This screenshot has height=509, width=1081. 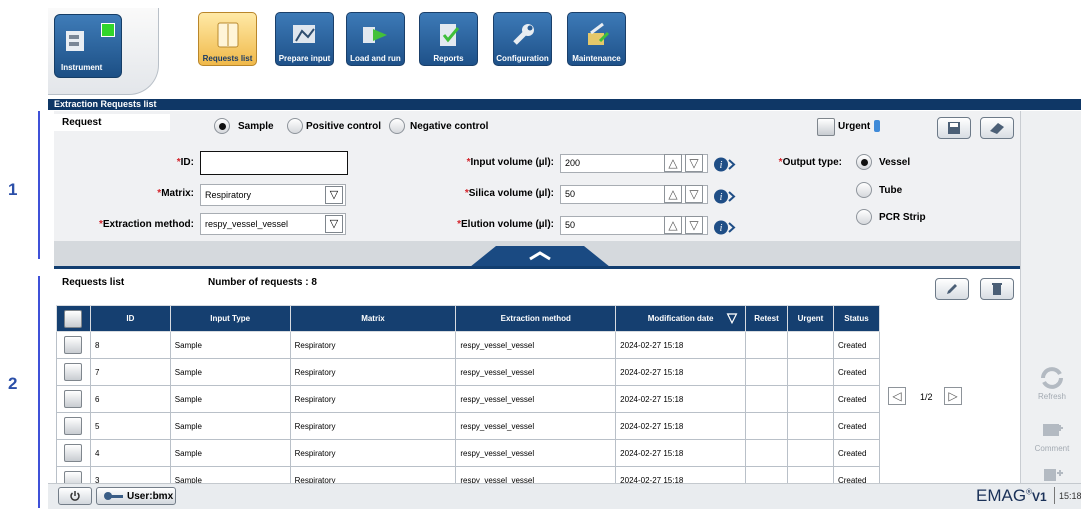 I want to click on select-all-checkbox, so click(x=73, y=318).